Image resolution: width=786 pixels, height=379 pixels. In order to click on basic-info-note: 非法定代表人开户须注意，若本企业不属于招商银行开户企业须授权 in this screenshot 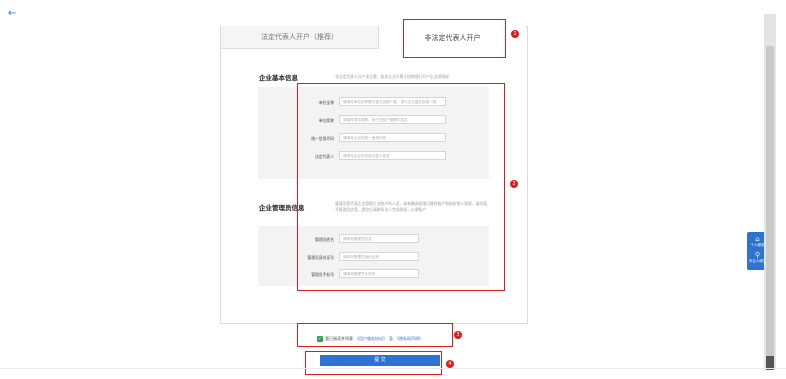, I will do `click(392, 76)`.